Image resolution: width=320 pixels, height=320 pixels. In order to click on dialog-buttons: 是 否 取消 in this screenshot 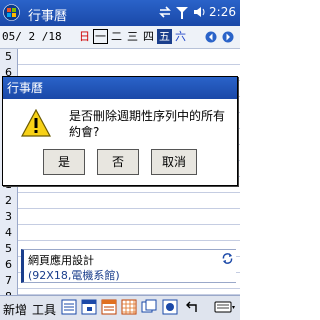, I will do `click(120, 162)`.